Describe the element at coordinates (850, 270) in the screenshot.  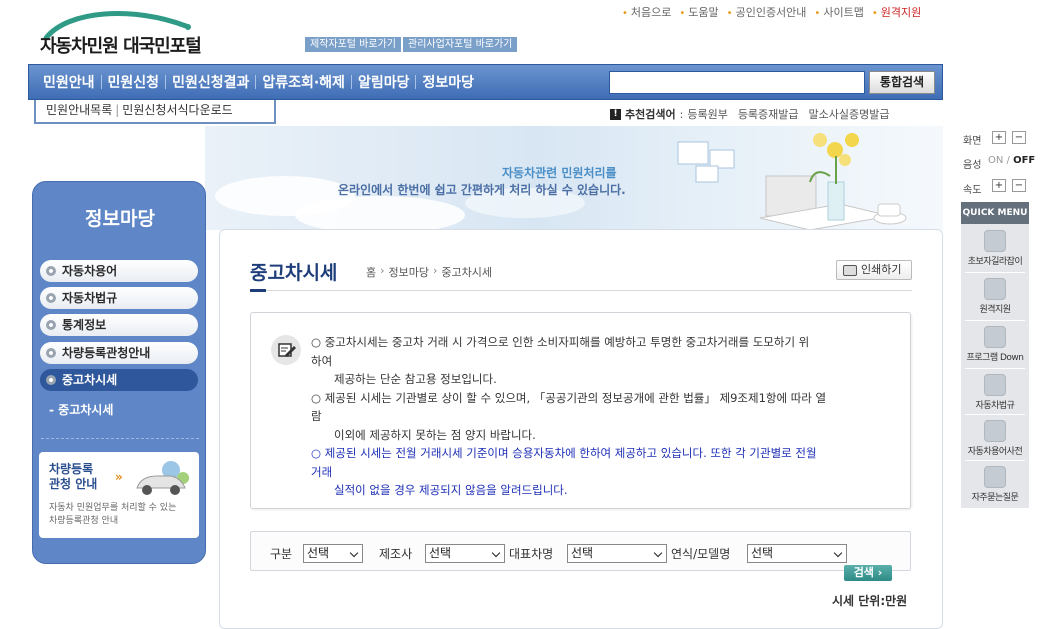
I see `printer-icon` at that location.